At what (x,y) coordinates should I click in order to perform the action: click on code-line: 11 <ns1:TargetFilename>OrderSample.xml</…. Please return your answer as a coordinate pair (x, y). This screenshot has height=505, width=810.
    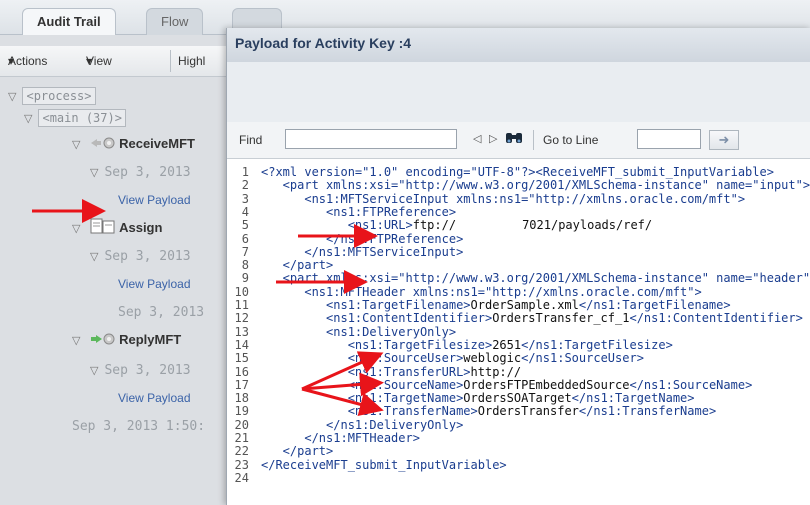
    Looking at the image, I should click on (479, 305).